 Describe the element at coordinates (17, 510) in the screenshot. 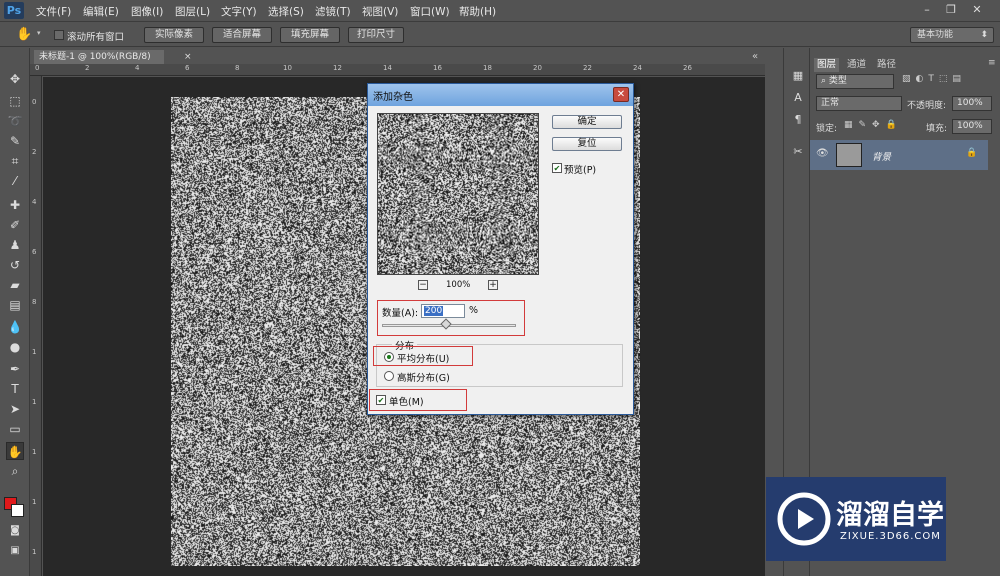

I see `background-color-swatch` at that location.